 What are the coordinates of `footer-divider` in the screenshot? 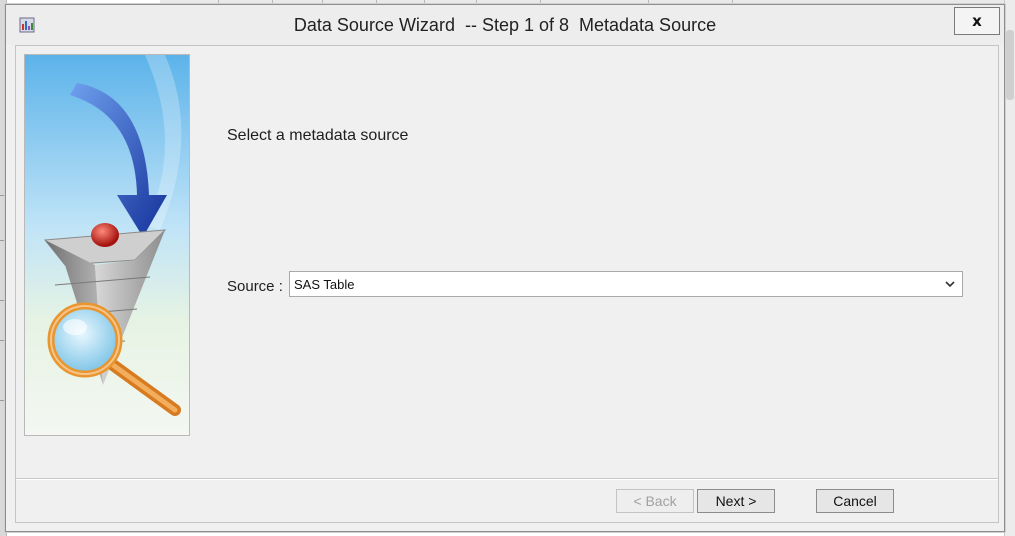 It's located at (507, 479).